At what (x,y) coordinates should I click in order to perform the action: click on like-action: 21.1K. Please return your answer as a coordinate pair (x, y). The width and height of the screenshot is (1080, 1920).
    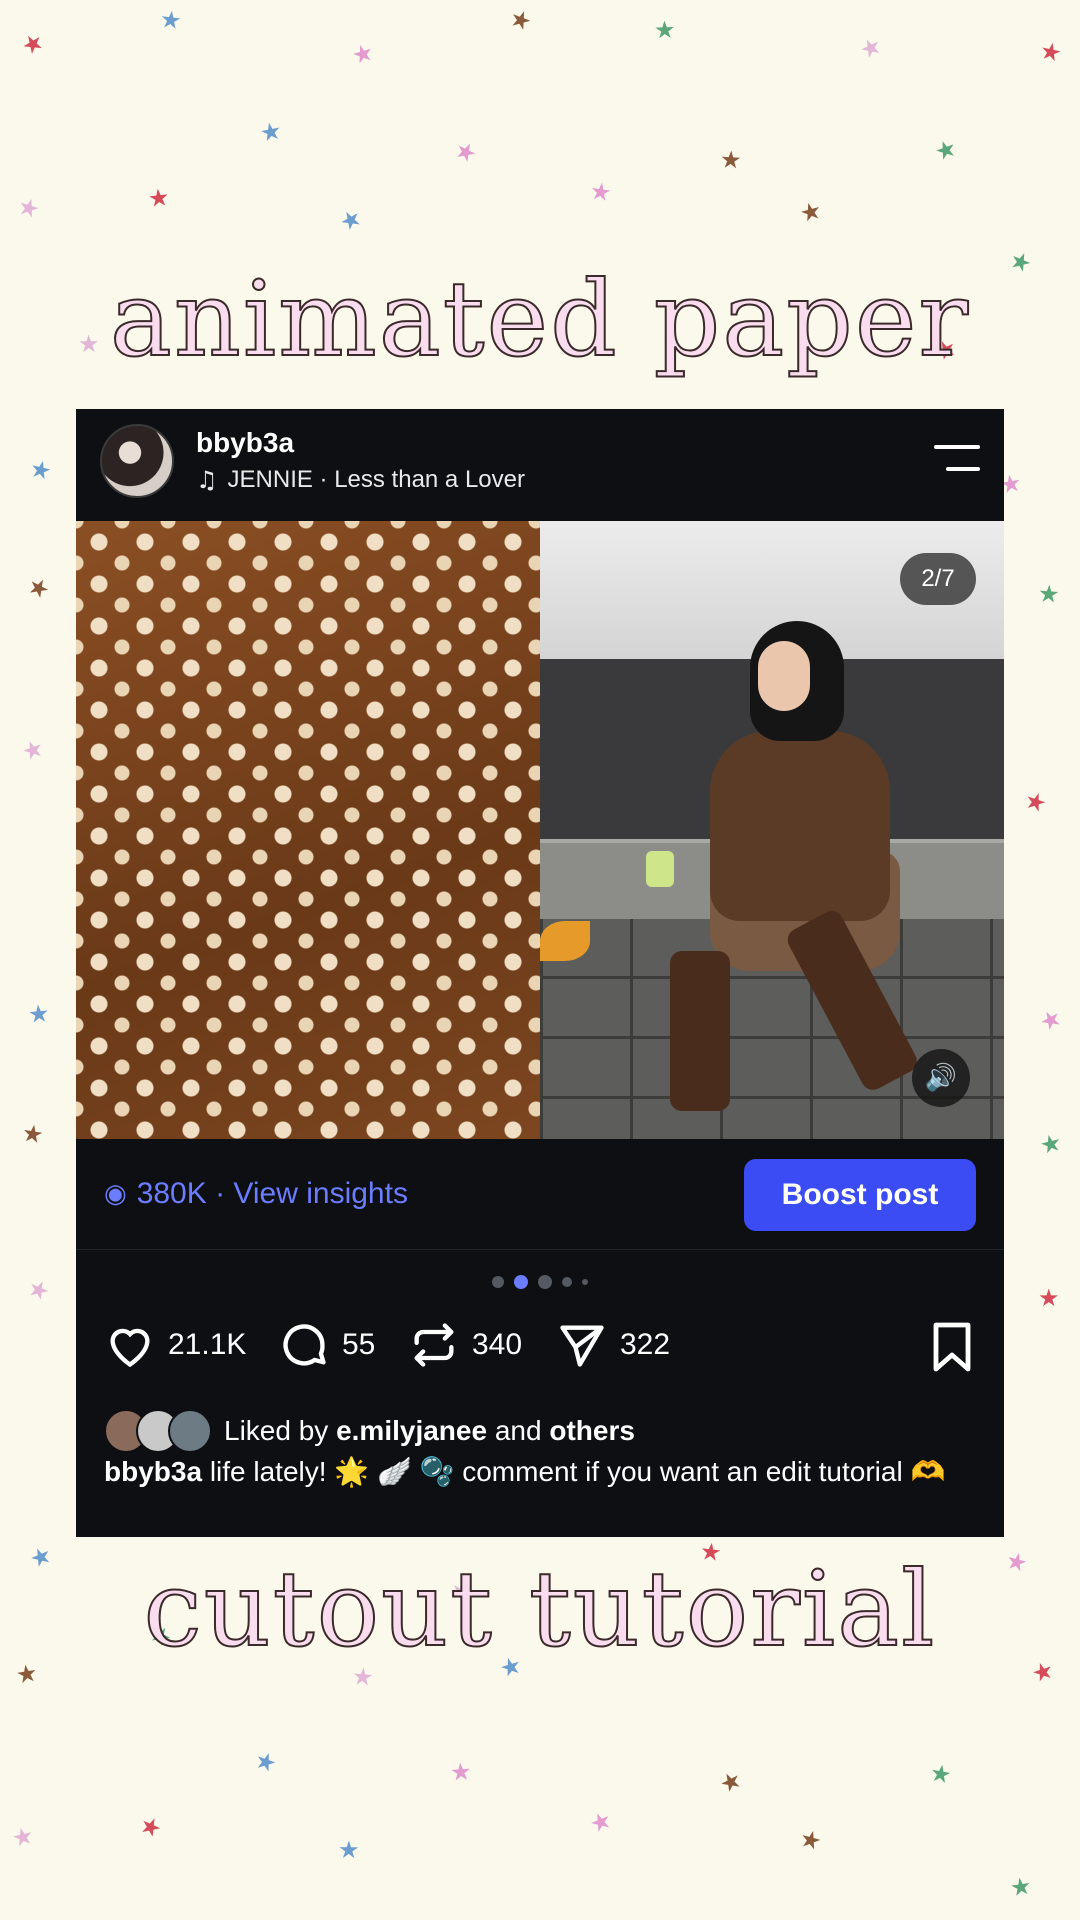
    Looking at the image, I should click on (175, 1345).